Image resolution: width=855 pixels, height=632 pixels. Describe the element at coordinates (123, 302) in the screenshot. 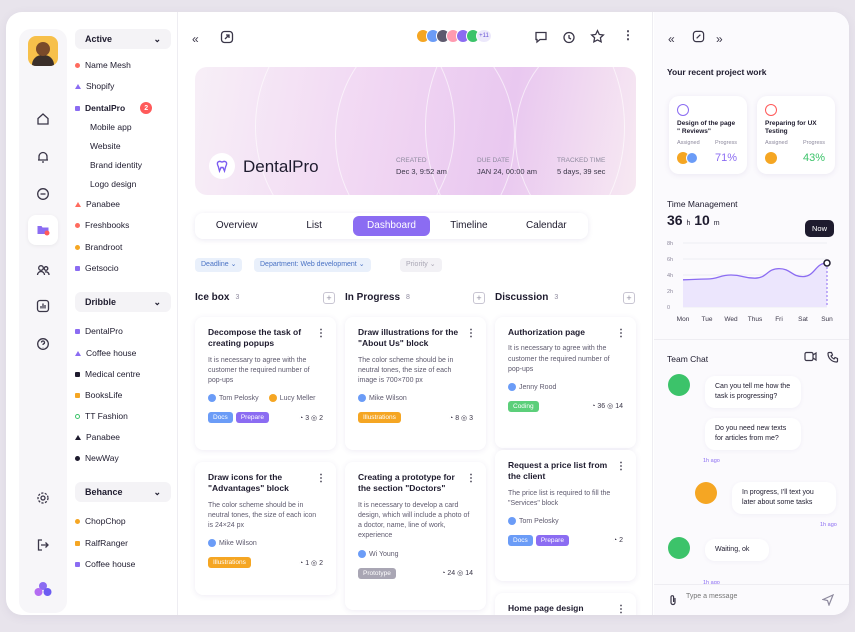

I see `workspace-select: Dribble ⌄` at that location.